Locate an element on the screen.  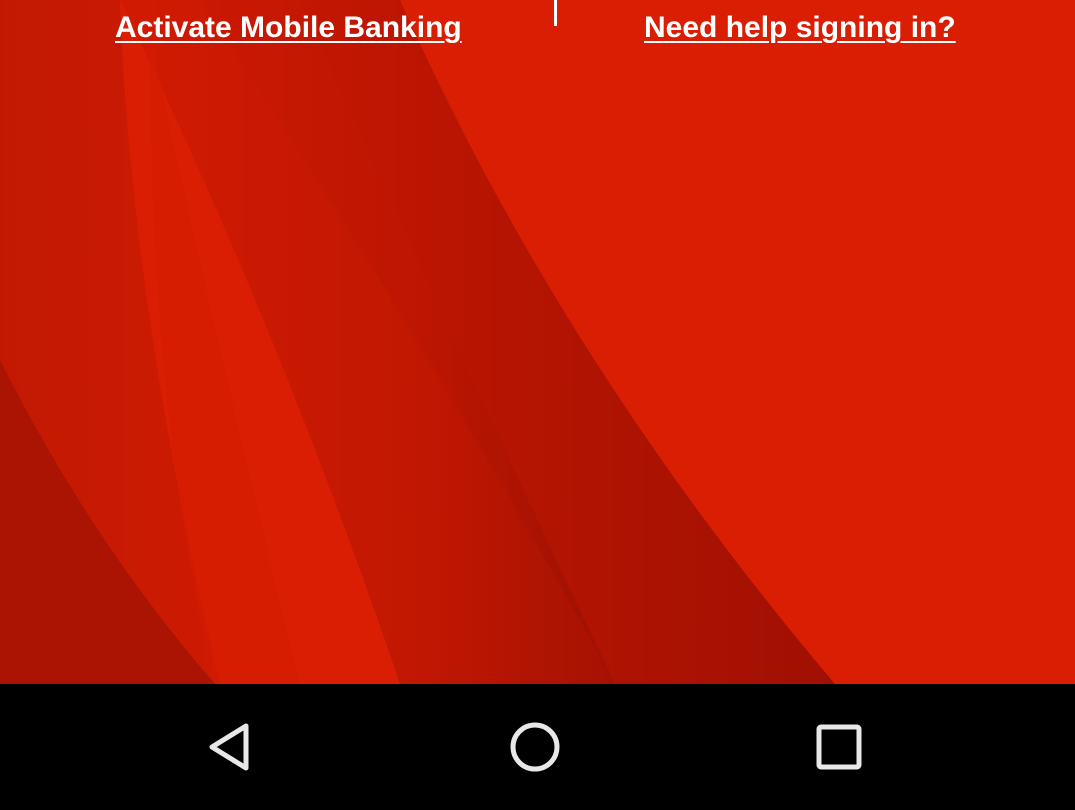
back-icon is located at coordinates (229, 747).